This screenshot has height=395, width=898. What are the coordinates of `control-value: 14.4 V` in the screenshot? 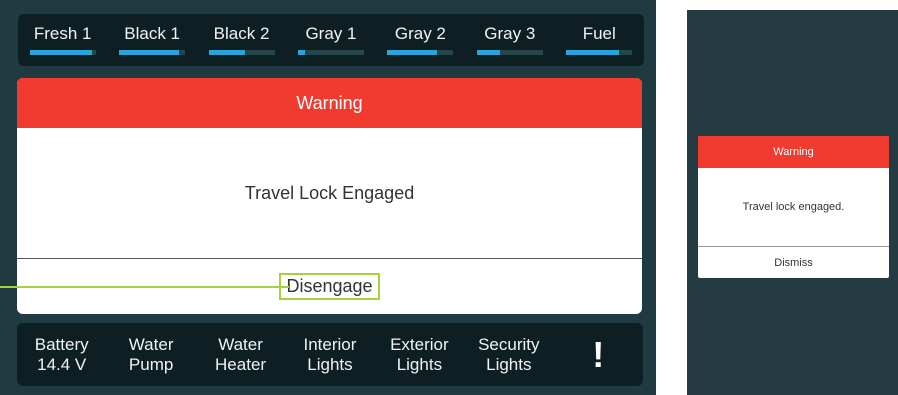 It's located at (62, 364).